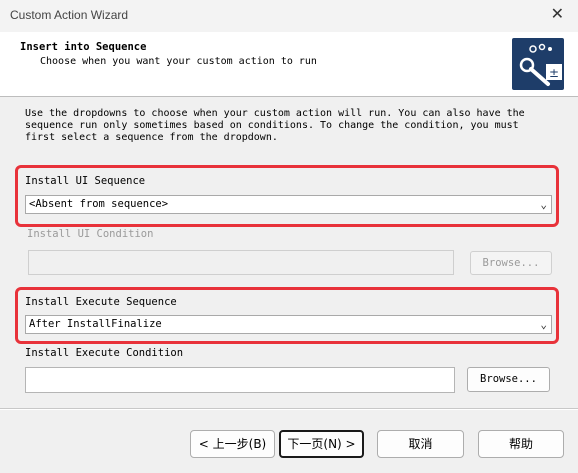 Image resolution: width=578 pixels, height=473 pixels. What do you see at coordinates (288, 204) in the screenshot?
I see `ui-sequence-dropdown: <Absent from sequence> ⌄` at bounding box center [288, 204].